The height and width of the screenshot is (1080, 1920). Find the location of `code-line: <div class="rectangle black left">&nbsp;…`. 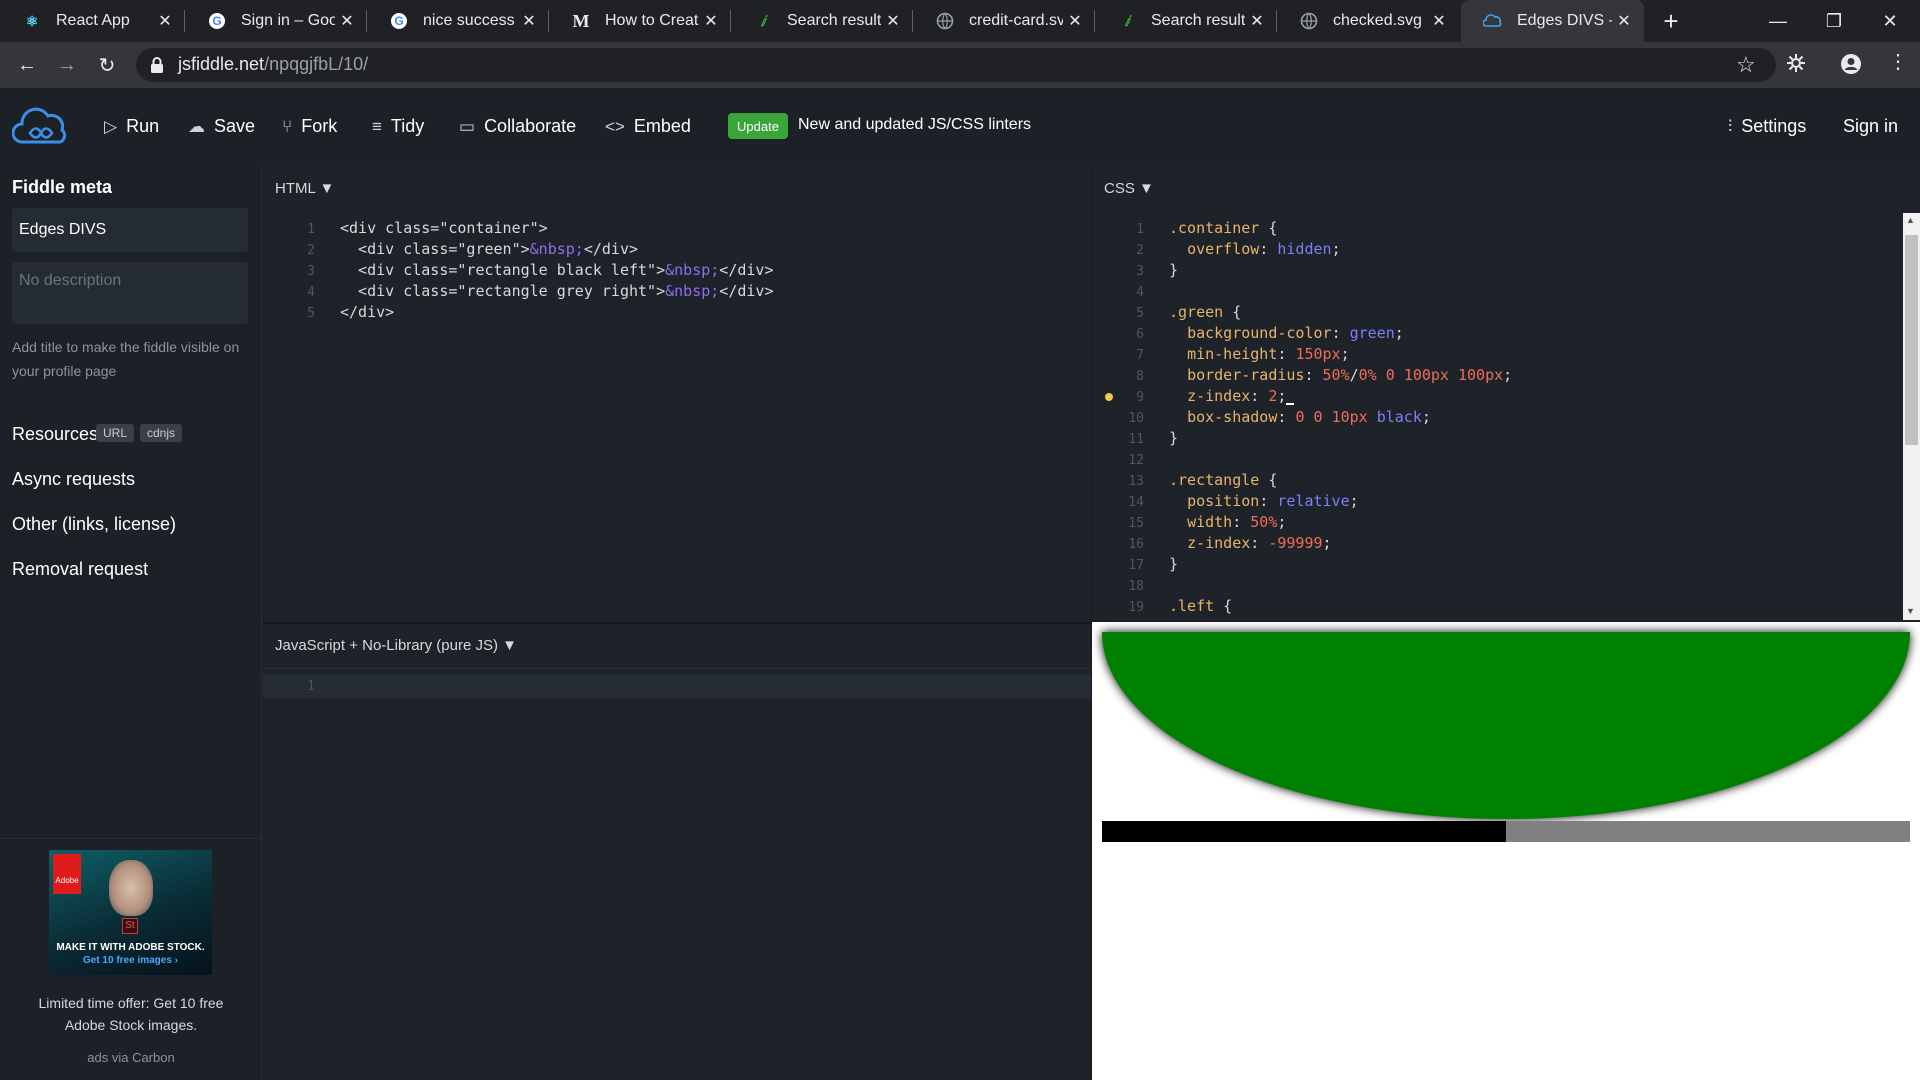

code-line: <div class="rectangle black left">&nbsp;… is located at coordinates (557, 270).